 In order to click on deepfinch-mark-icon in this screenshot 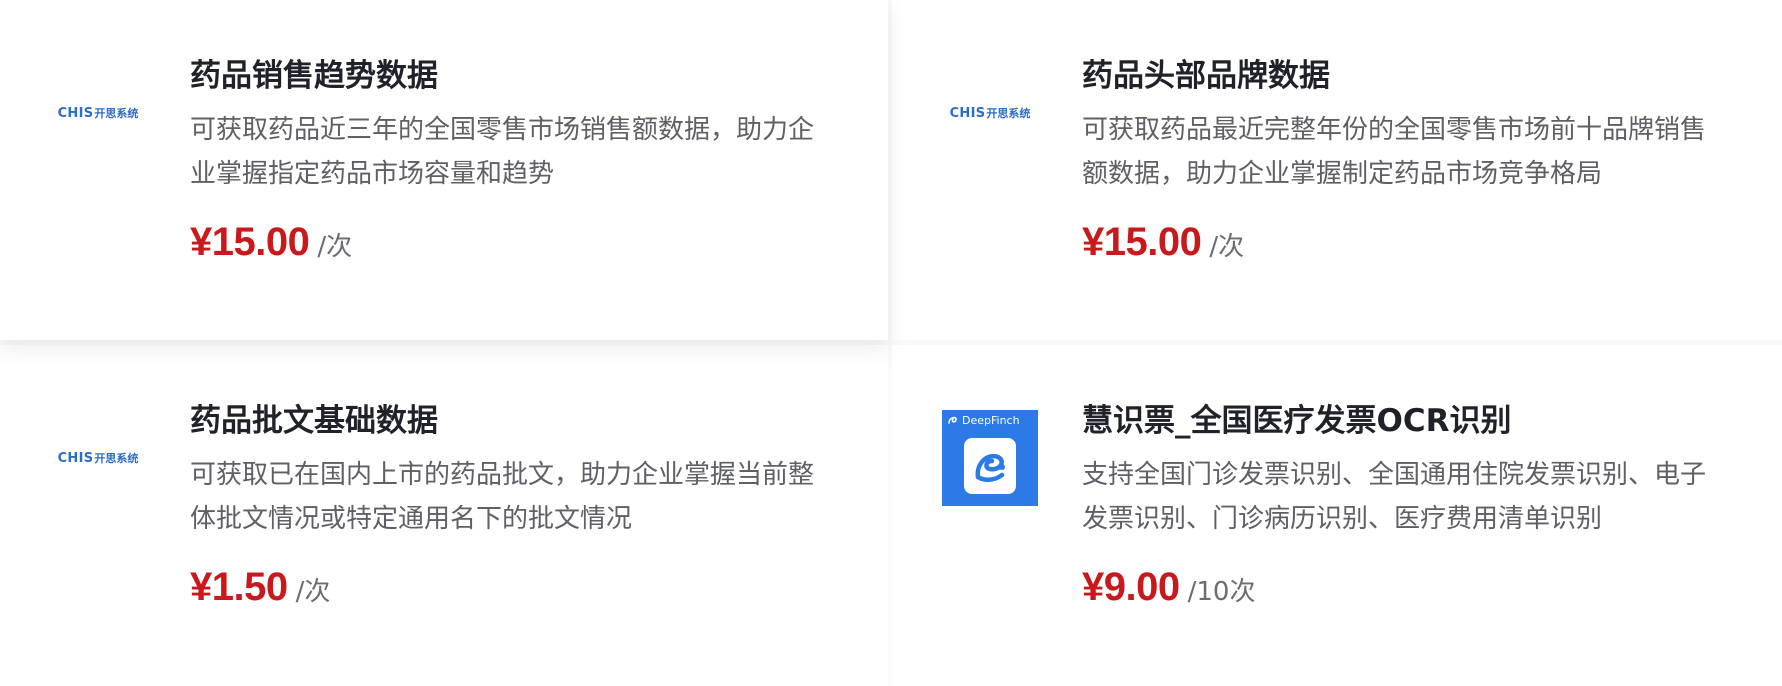, I will do `click(952, 420)`.